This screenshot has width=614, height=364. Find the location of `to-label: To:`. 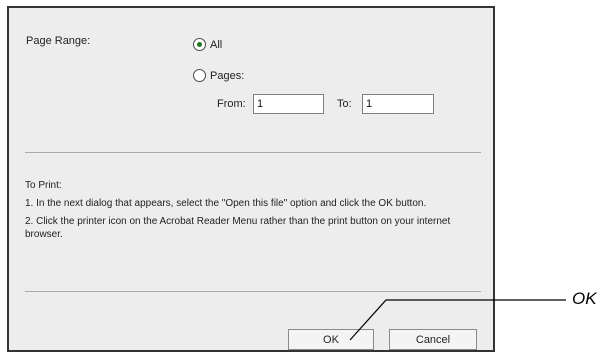

to-label: To: is located at coordinates (344, 104).